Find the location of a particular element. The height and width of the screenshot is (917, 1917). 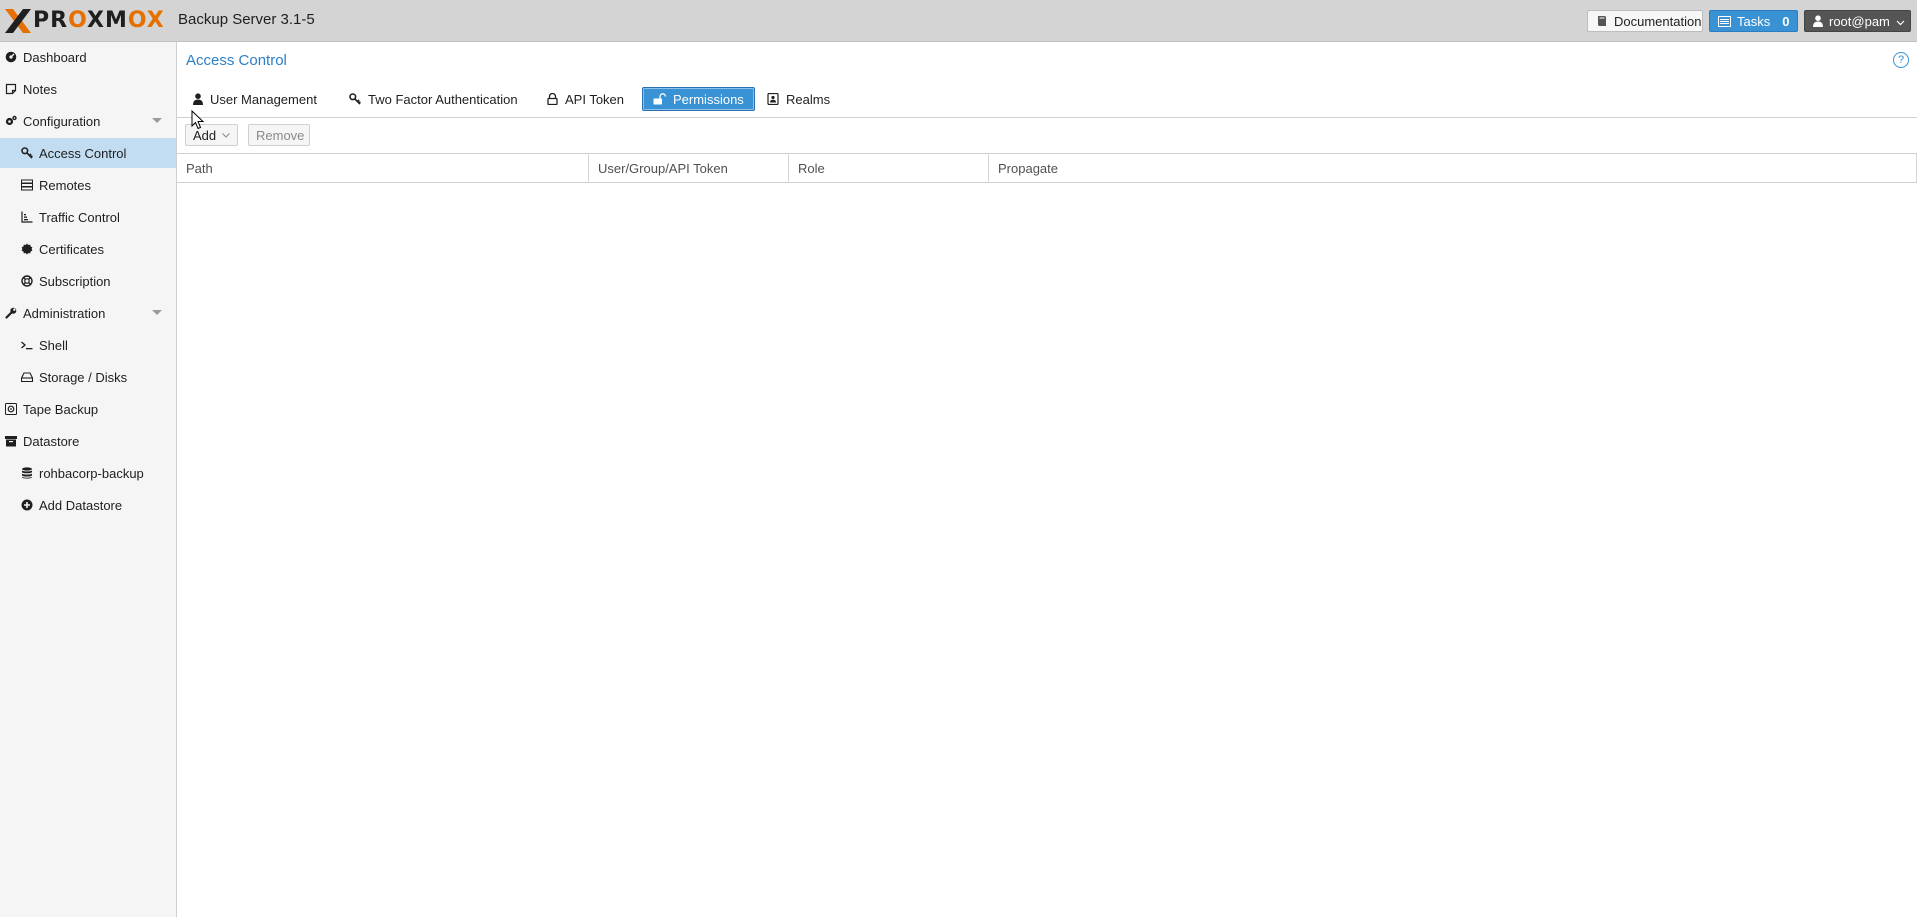

tasks-button: Tasks 0 is located at coordinates (1753, 21).